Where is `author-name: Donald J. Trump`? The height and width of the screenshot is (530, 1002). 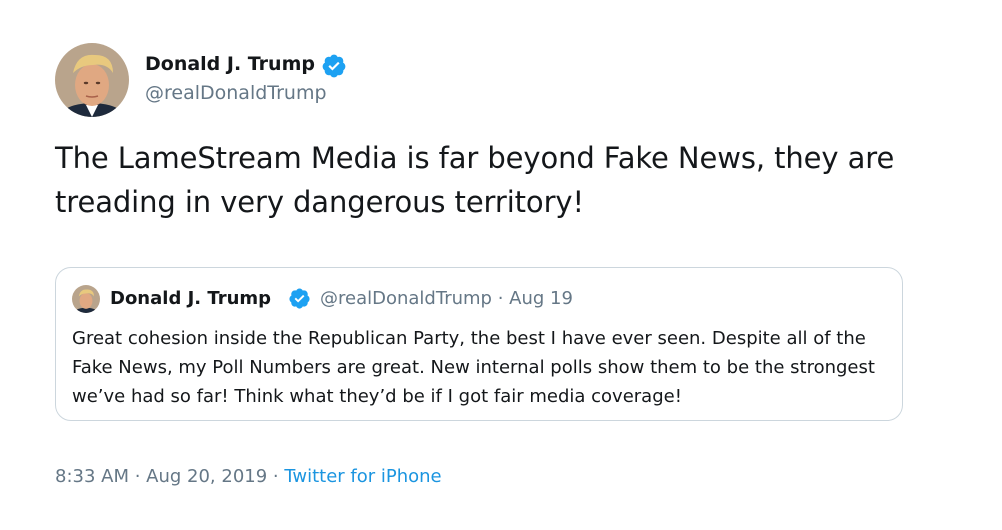
author-name: Donald J. Trump is located at coordinates (230, 64).